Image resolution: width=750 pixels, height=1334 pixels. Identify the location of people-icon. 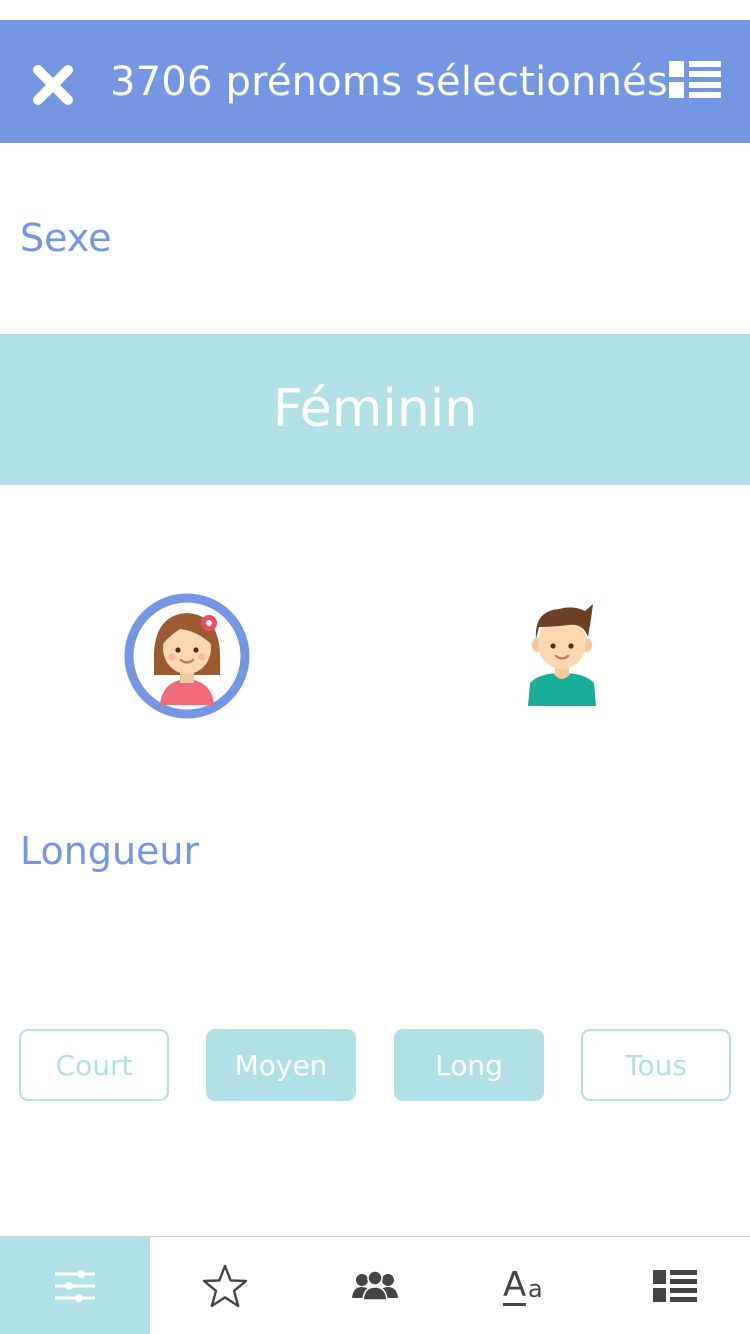
(375, 1285).